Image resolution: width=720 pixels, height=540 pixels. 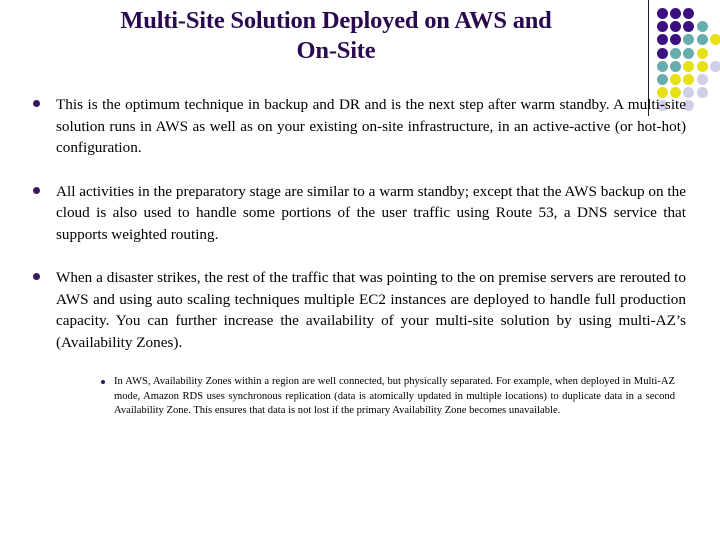 I want to click on page-title-line-2: On-Site, so click(x=336, y=50).